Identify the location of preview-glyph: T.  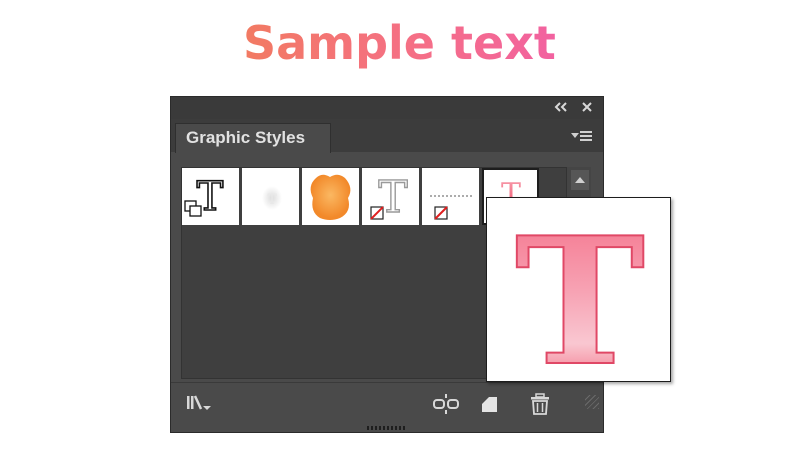
(580, 290).